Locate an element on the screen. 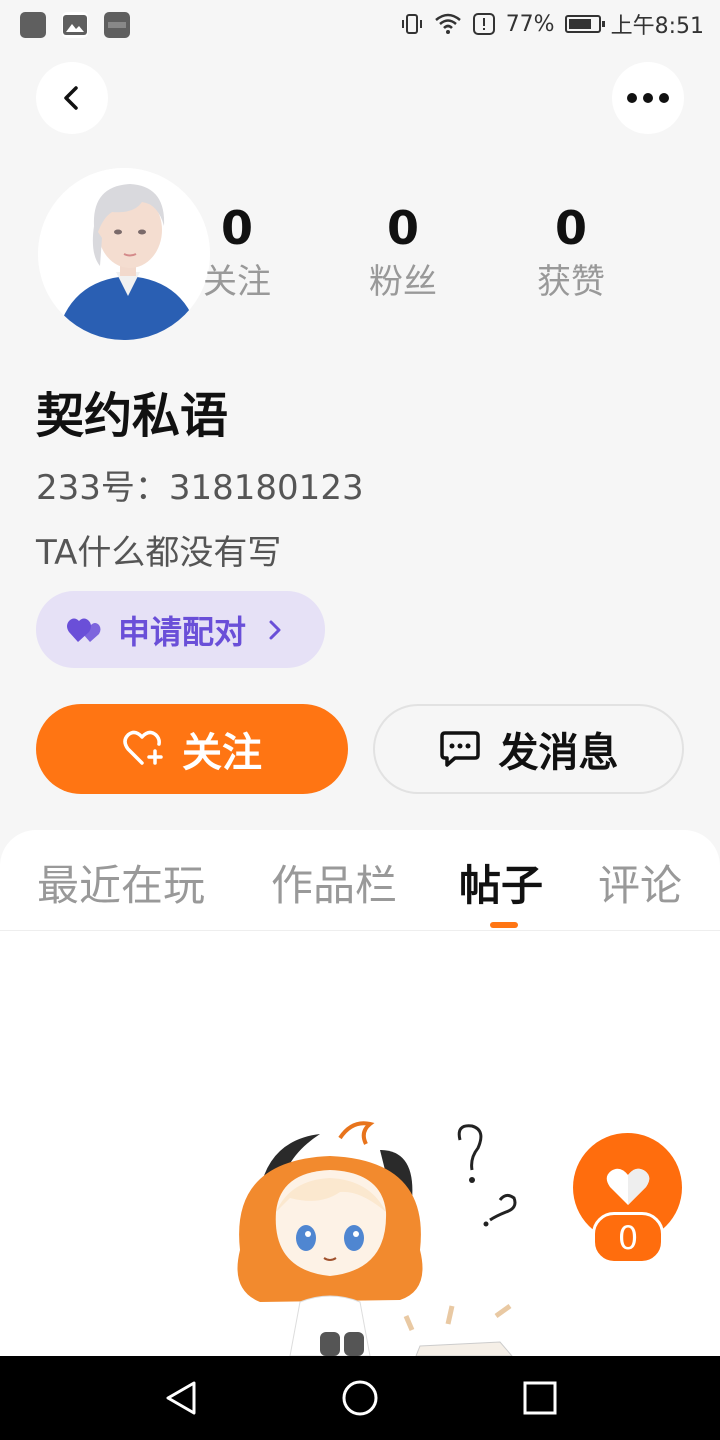 Image resolution: width=720 pixels, height=1440 pixels. gallery-icon is located at coordinates (75, 25).